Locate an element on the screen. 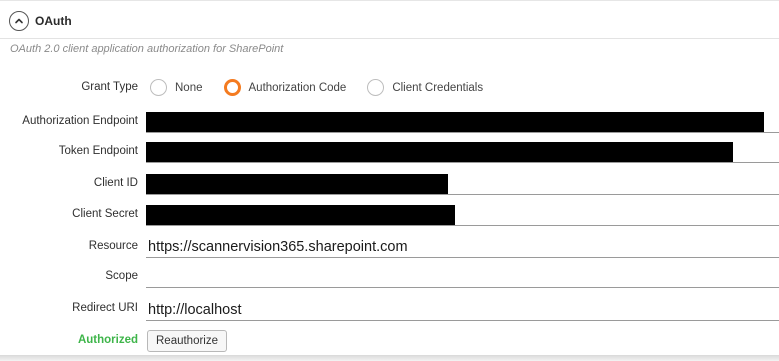 This screenshot has width=779, height=361. section-title: OAuth is located at coordinates (53, 21).